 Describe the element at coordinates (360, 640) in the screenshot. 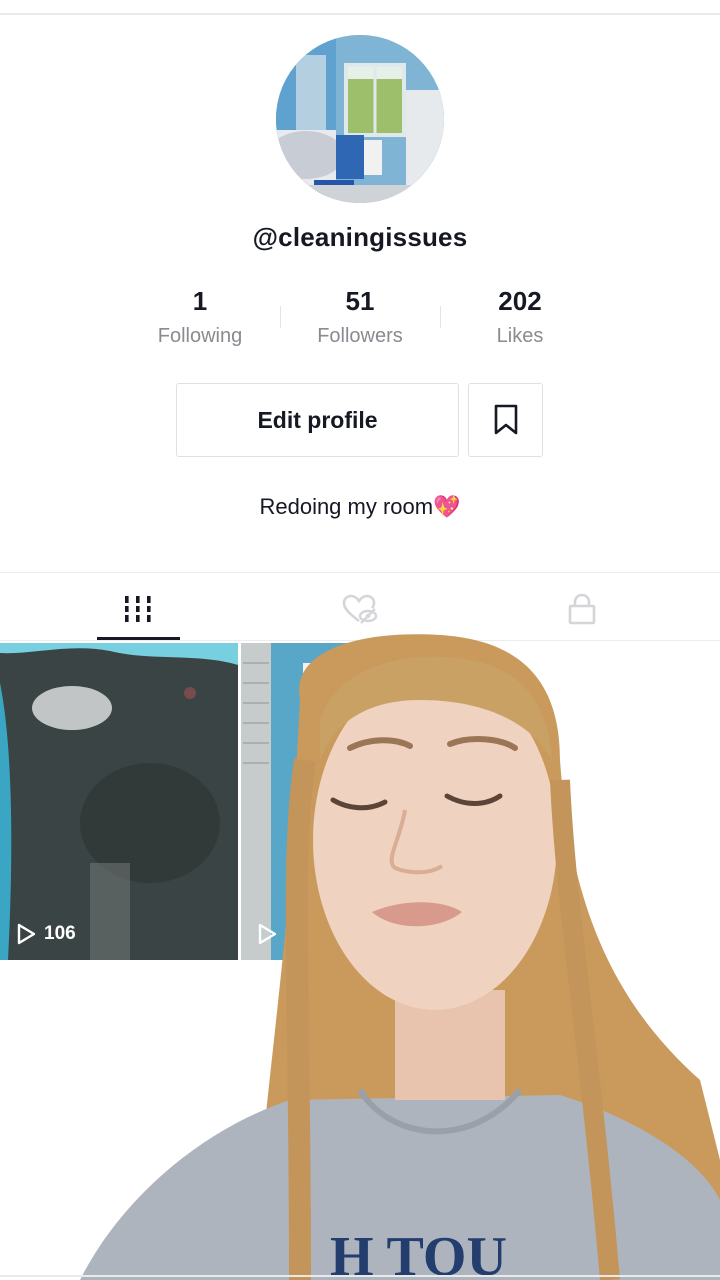

I see `tabs-bottom-divider` at that location.